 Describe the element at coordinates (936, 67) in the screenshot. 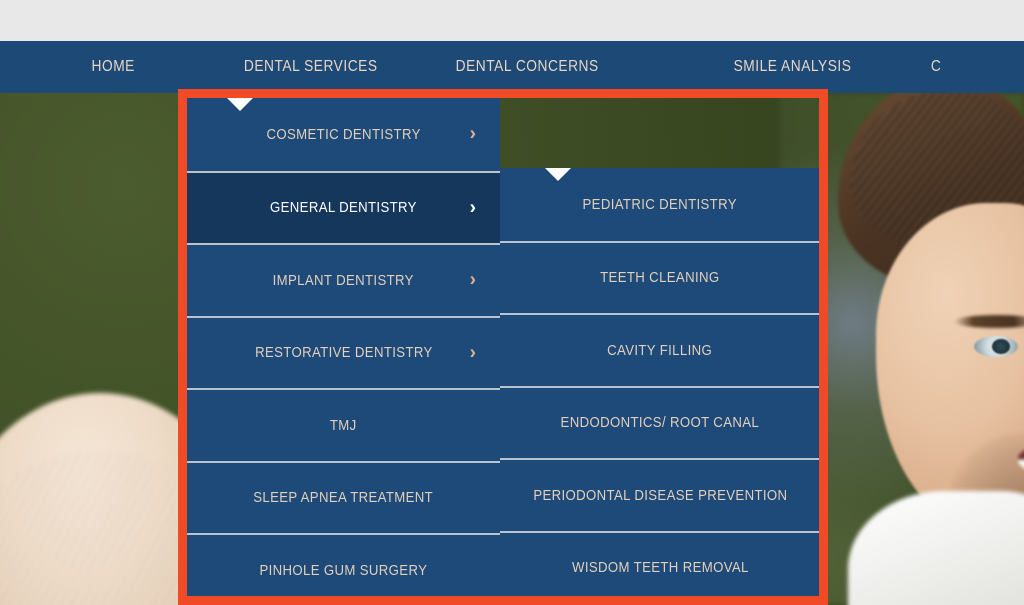

I see `nav-item-contact: C` at that location.